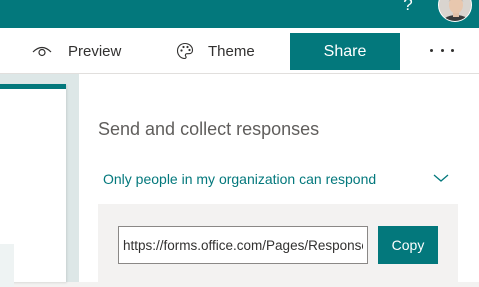 This screenshot has width=479, height=287. What do you see at coordinates (95, 51) in the screenshot?
I see `preview-label: Preview` at bounding box center [95, 51].